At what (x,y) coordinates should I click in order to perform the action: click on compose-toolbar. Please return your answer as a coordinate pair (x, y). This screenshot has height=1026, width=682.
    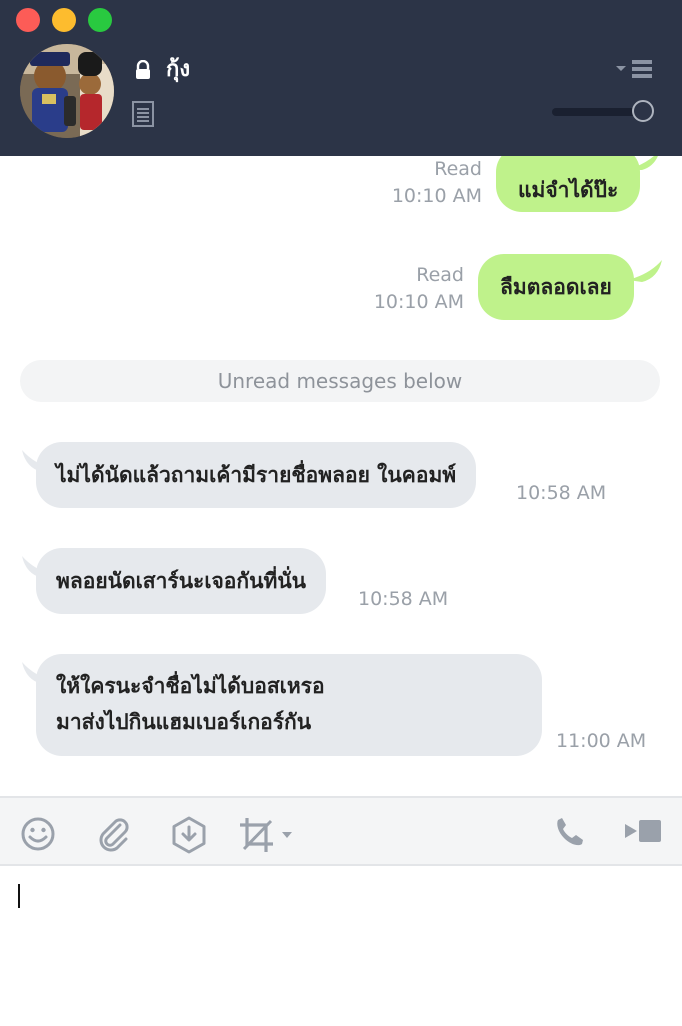
    Looking at the image, I should click on (341, 831).